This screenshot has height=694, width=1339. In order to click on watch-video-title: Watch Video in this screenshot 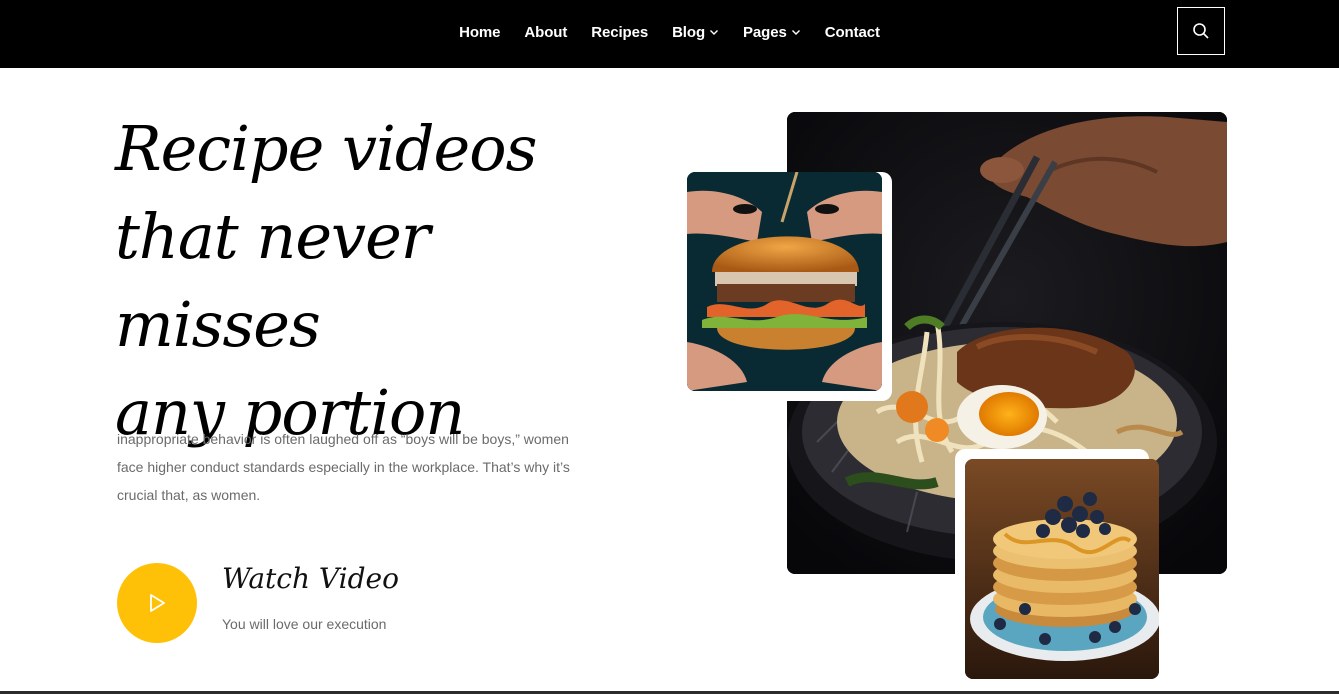, I will do `click(310, 578)`.